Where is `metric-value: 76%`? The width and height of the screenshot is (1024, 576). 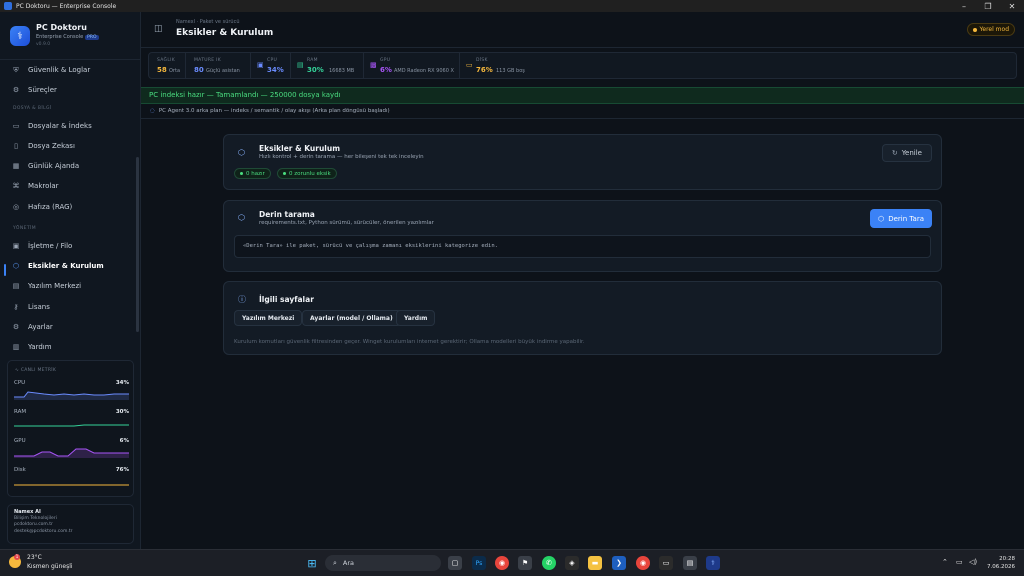 metric-value: 76% is located at coordinates (122, 470).